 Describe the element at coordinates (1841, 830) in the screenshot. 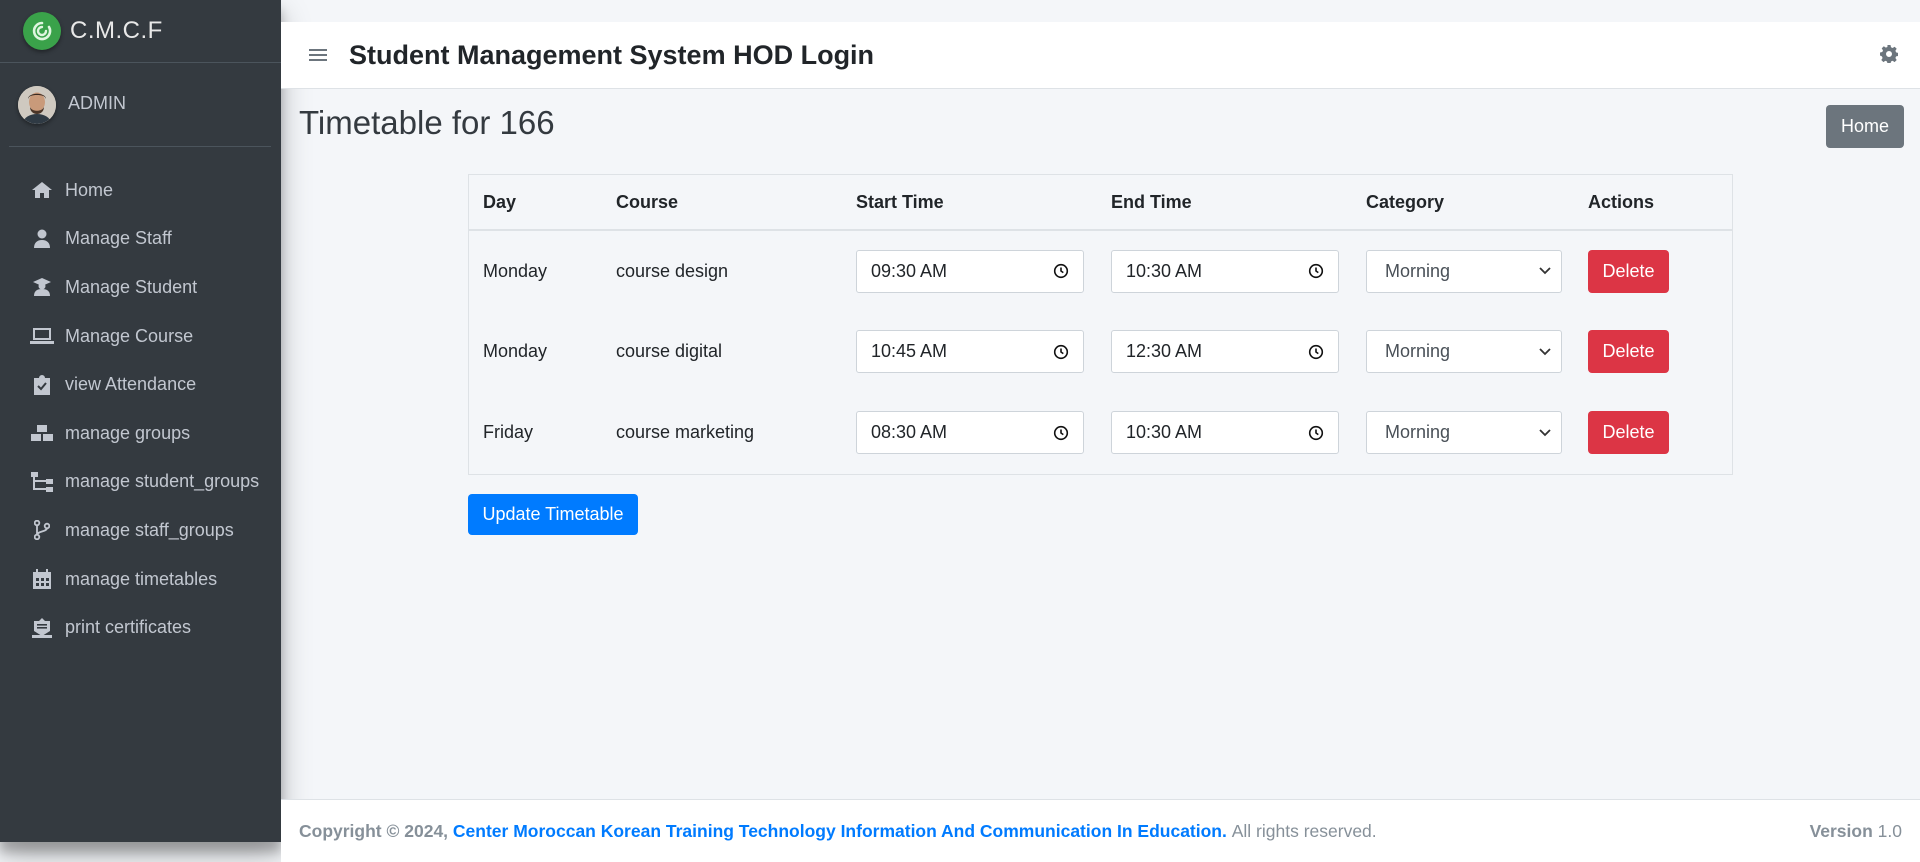

I see `version-label: Version` at that location.